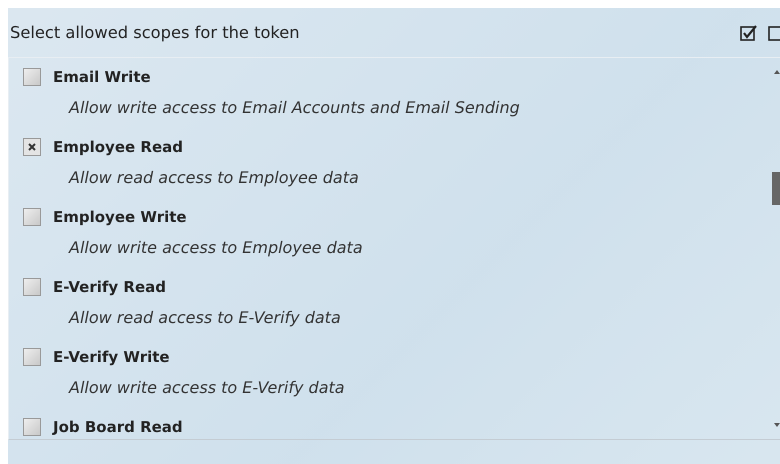  What do you see at coordinates (776, 188) in the screenshot?
I see `scrollbar-thumb` at bounding box center [776, 188].